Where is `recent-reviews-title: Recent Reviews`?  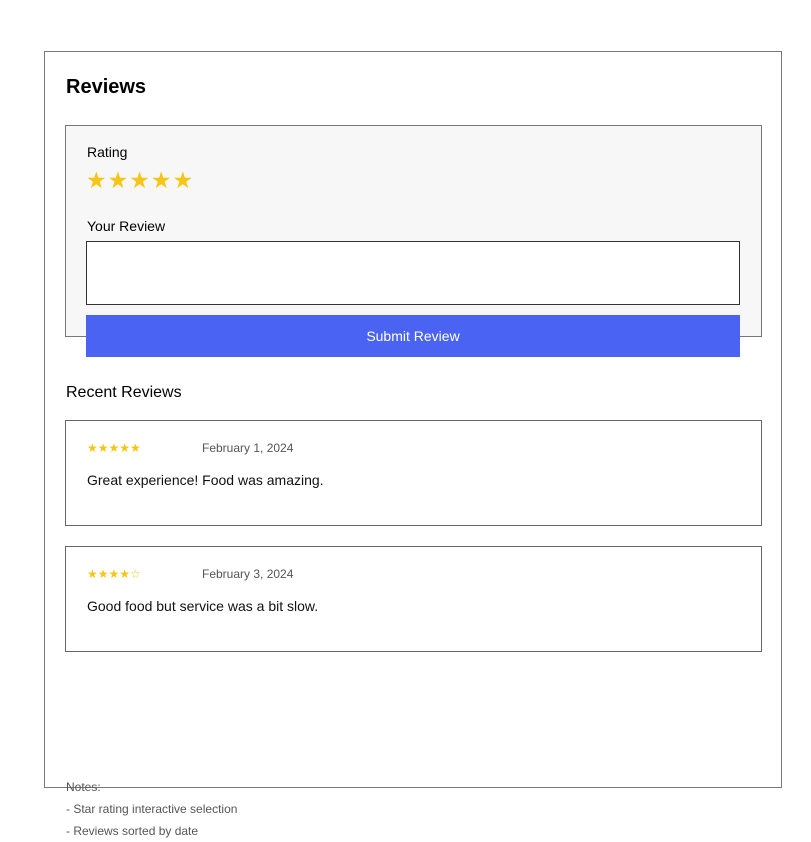
recent-reviews-title: Recent Reviews is located at coordinates (124, 392).